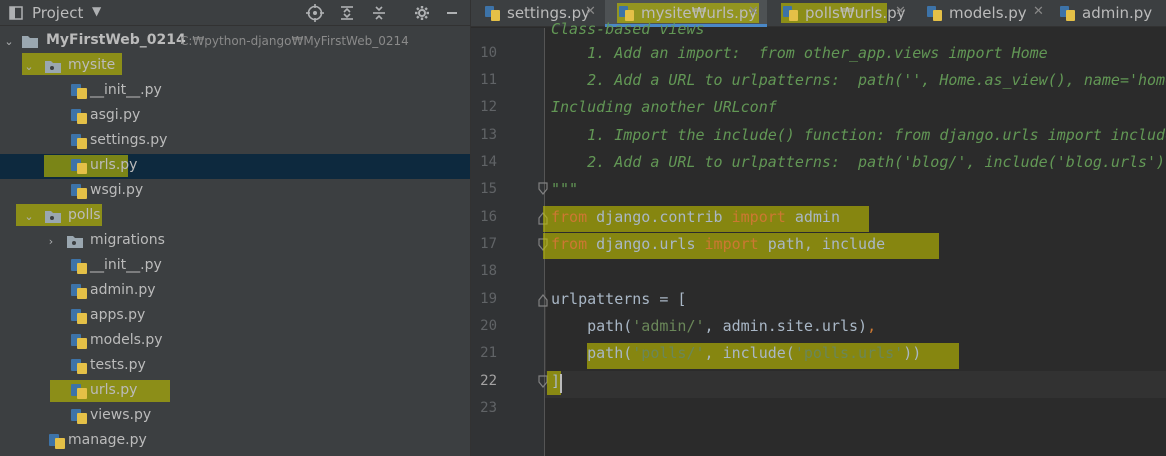 This screenshot has height=456, width=1166. Describe the element at coordinates (235, 66) in the screenshot. I see `tree-item-mysite: ⌄ mysite` at that location.